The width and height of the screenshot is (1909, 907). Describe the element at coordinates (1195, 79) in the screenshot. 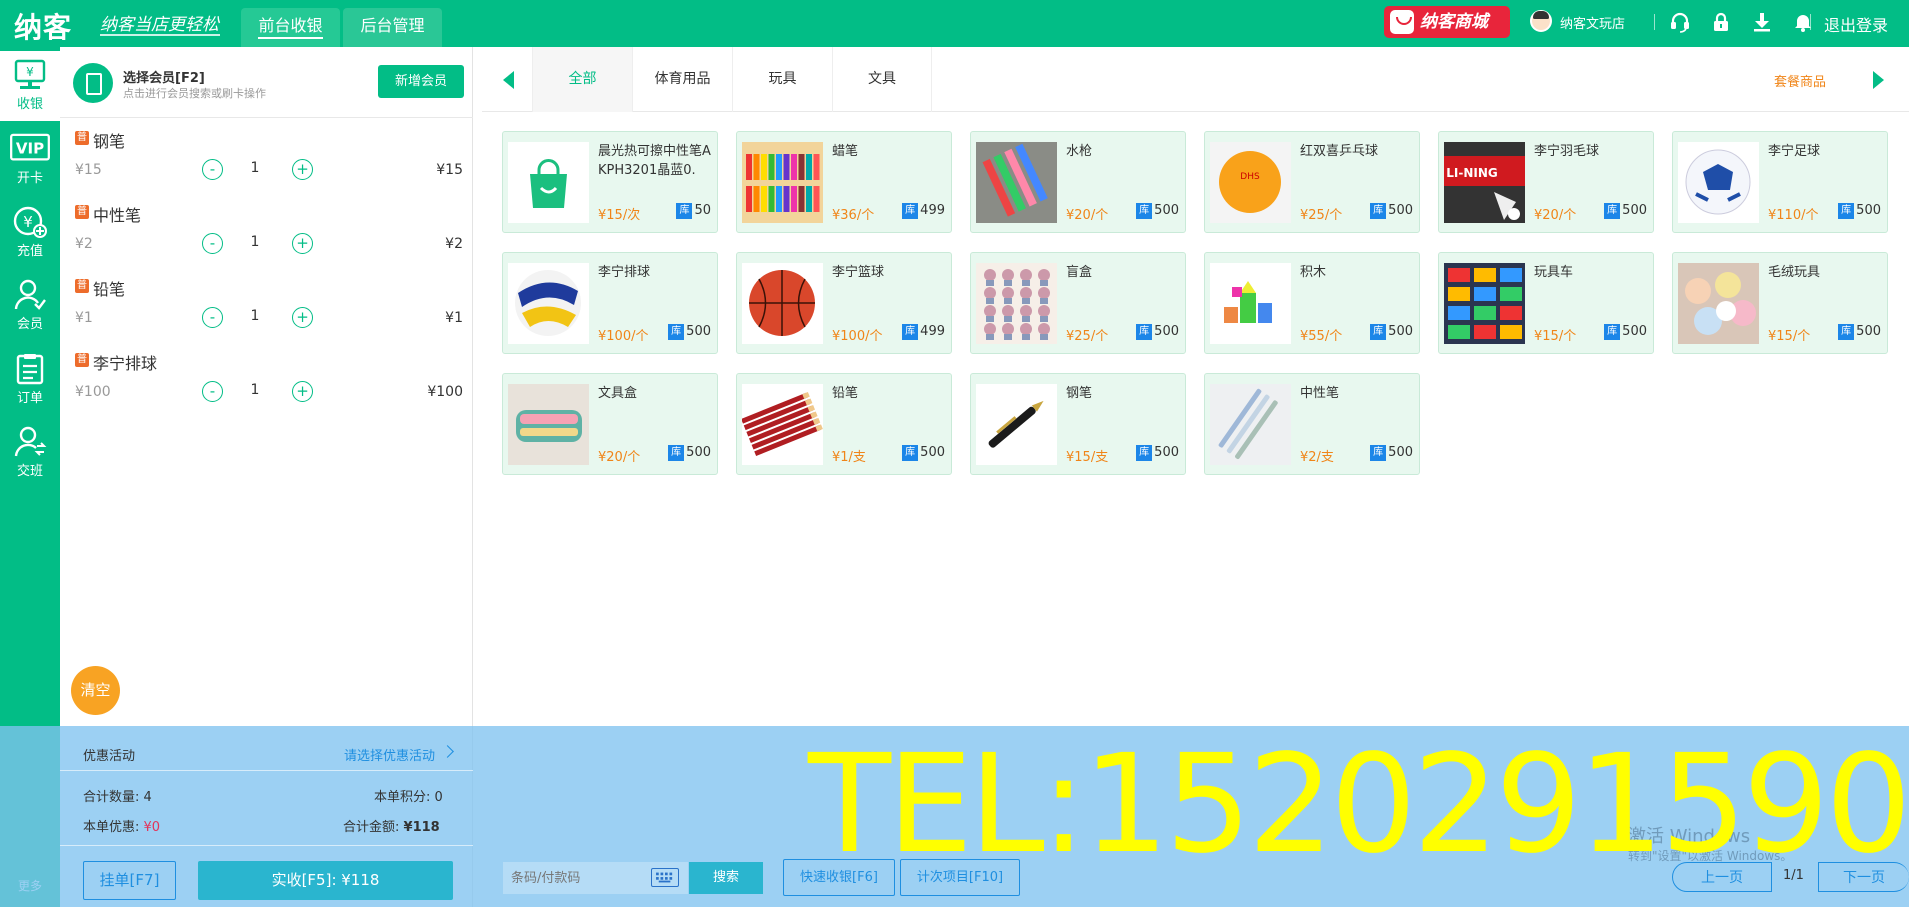

I see `category-nav: 全部 体育用品 玩具 文具 套餐商品` at that location.